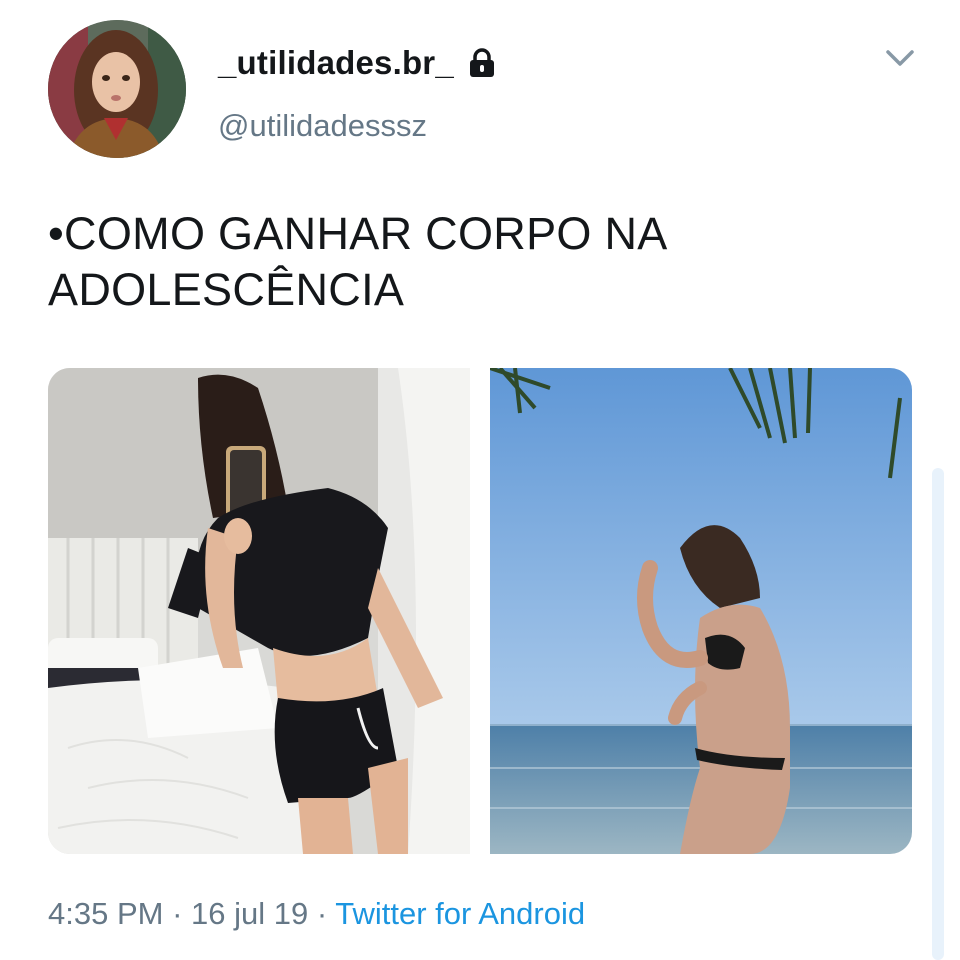 The image size is (960, 960). What do you see at coordinates (336, 63) in the screenshot?
I see `display-name: _utilidades.br_` at bounding box center [336, 63].